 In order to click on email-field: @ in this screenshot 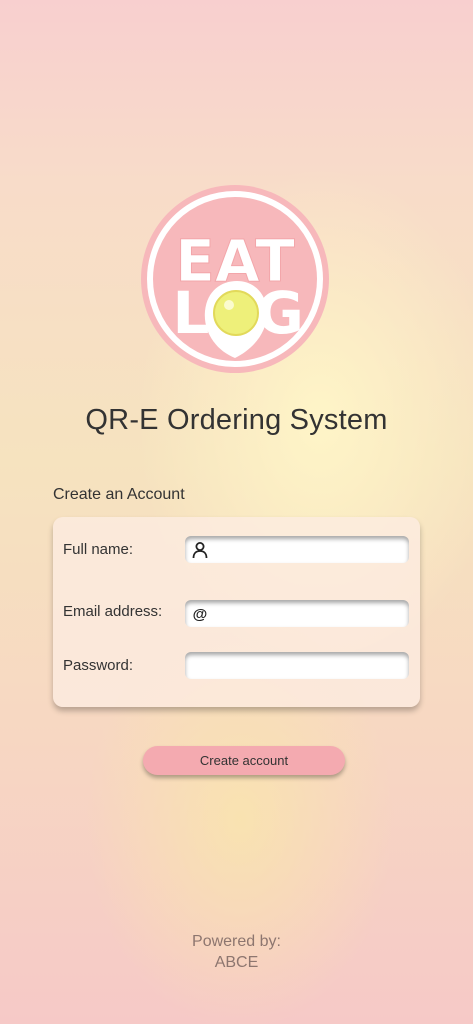, I will do `click(297, 613)`.